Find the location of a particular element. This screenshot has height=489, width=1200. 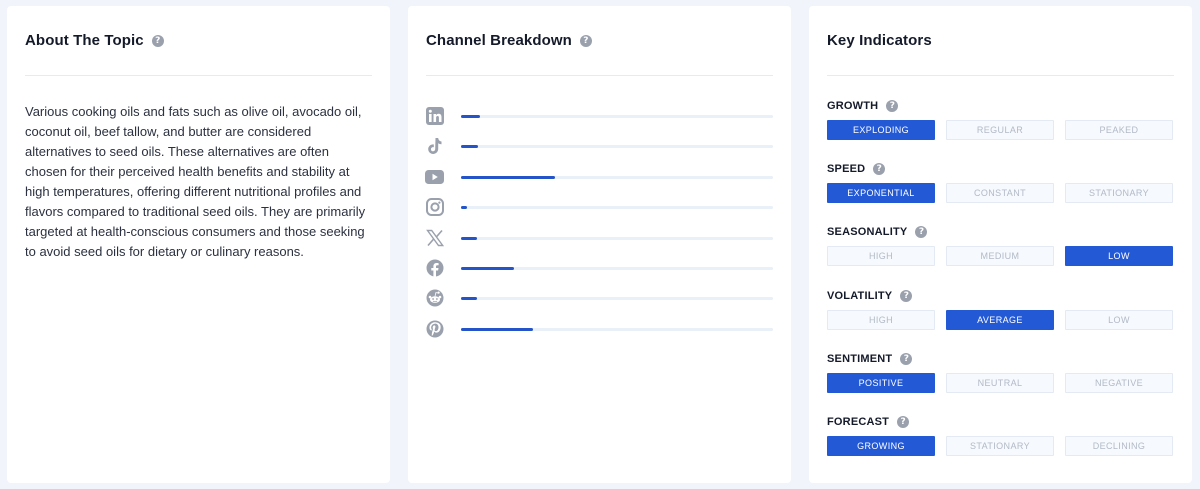

indicator-label: VOLATILITY is located at coordinates (860, 295).